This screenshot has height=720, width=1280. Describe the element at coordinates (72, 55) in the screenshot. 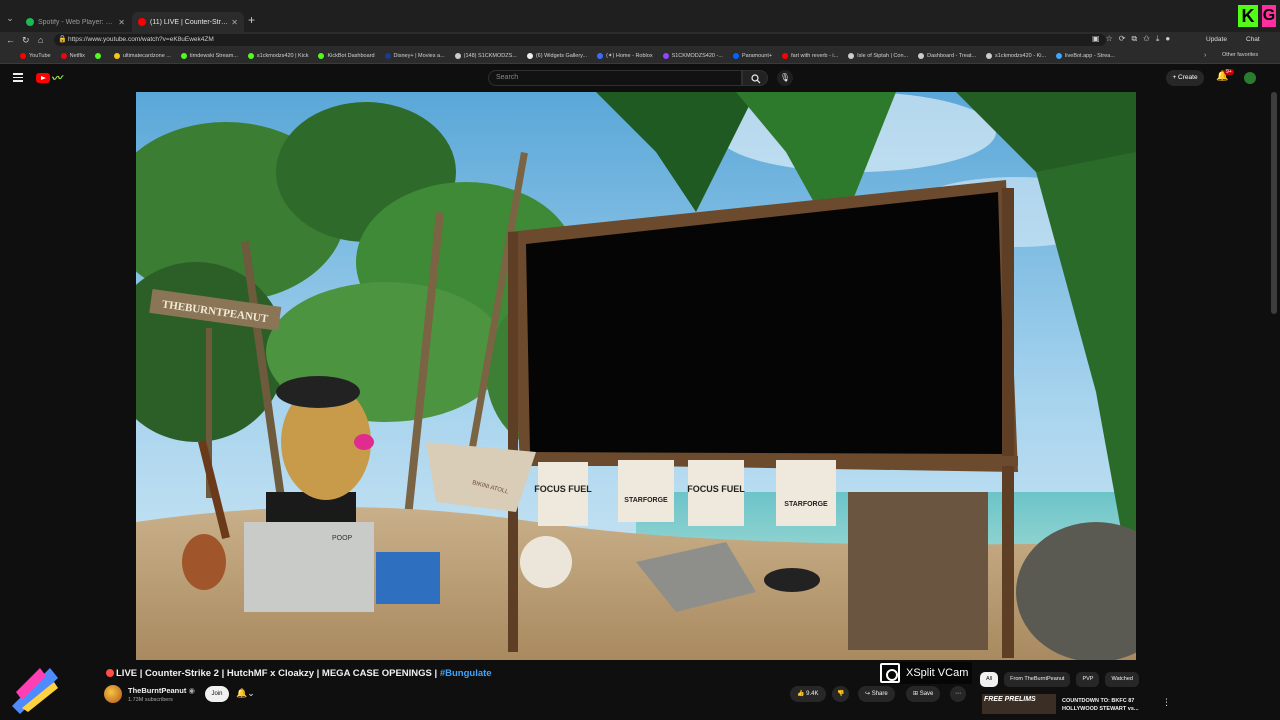

I see `bookmark-item: Netflix` at that location.